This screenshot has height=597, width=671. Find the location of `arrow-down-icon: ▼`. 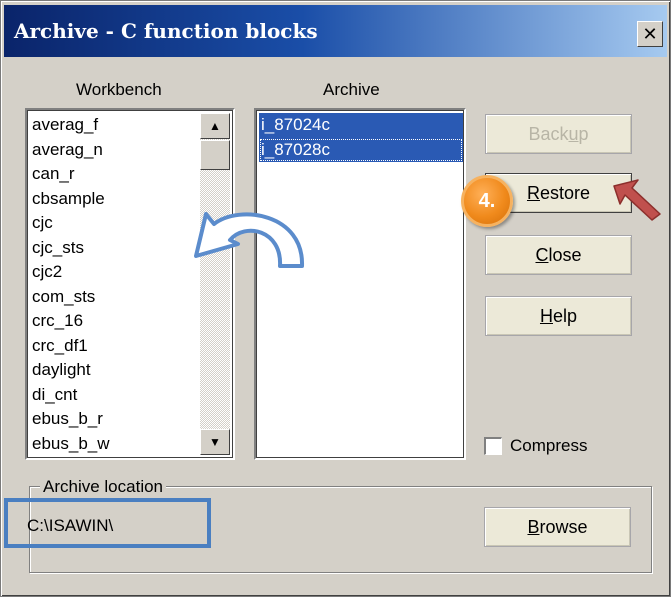

arrow-down-icon: ▼ is located at coordinates (215, 442).